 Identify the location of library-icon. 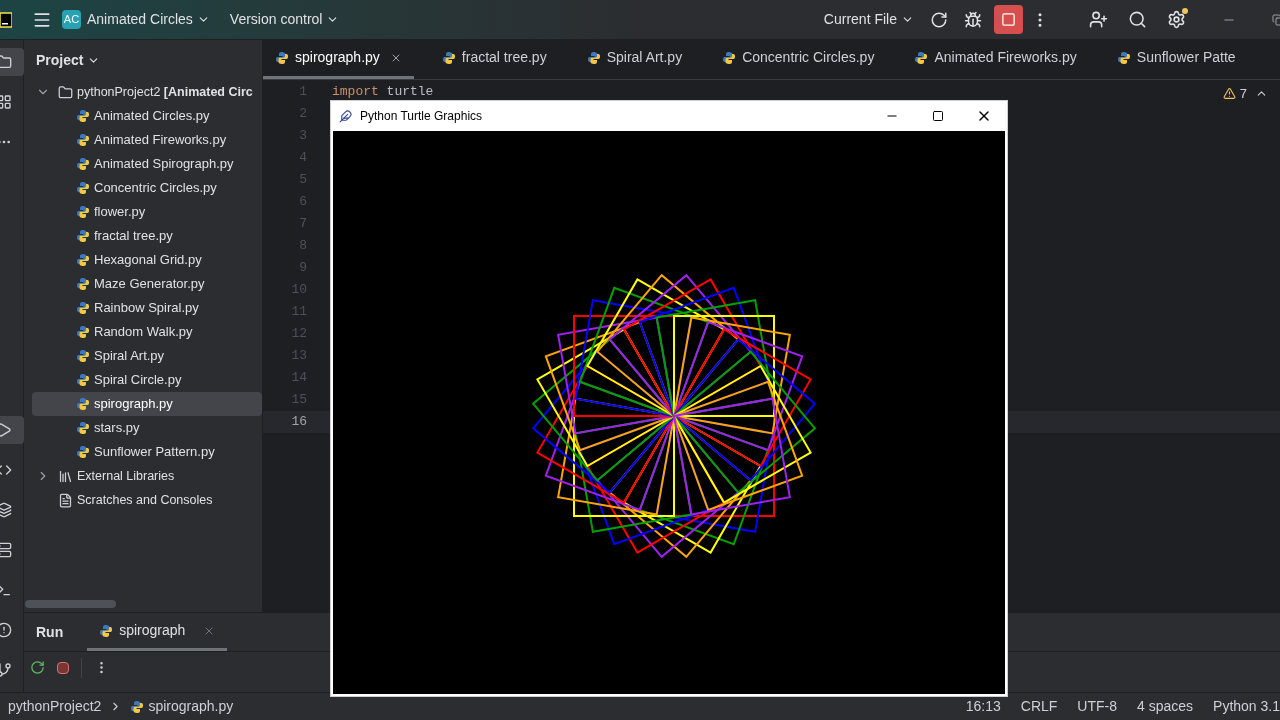
(65, 476).